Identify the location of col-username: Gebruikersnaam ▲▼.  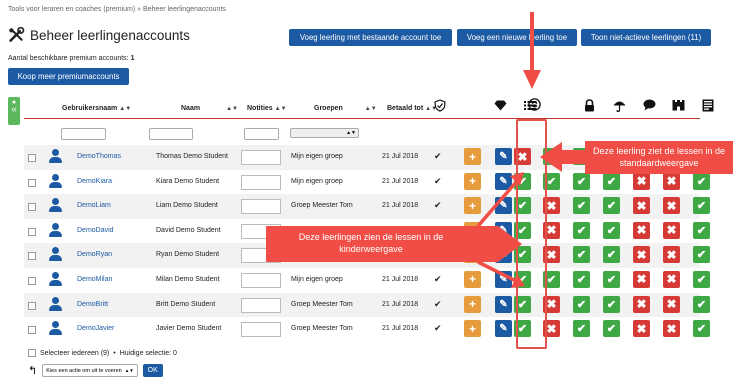
(96, 108).